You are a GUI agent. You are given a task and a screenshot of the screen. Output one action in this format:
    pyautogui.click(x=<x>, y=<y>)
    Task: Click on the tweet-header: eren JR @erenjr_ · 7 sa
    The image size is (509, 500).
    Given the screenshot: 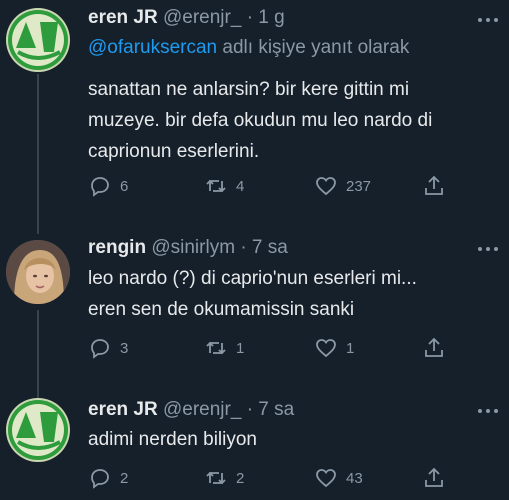 What is the action you would take?
    pyautogui.click(x=191, y=410)
    